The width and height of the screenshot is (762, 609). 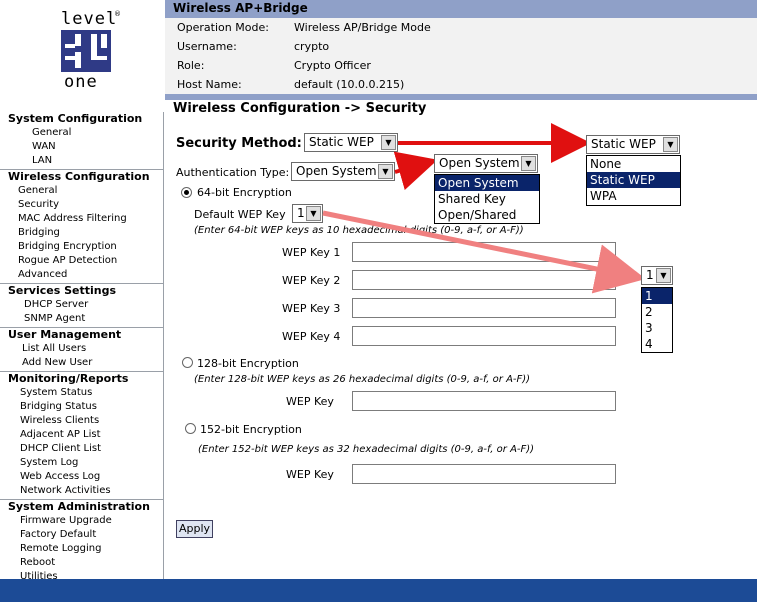 I want to click on enc-152-radio, so click(x=190, y=428).